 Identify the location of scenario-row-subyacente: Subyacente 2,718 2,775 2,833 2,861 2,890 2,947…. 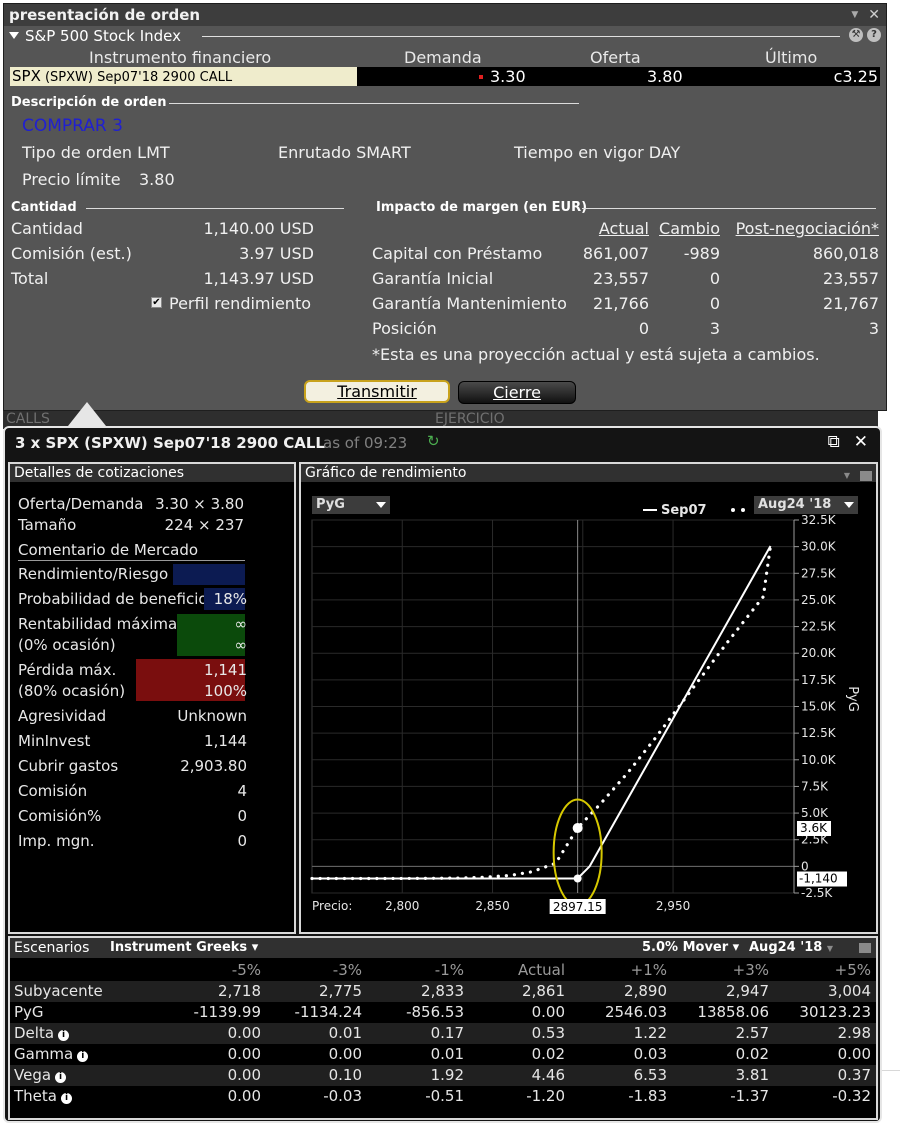
(443, 991).